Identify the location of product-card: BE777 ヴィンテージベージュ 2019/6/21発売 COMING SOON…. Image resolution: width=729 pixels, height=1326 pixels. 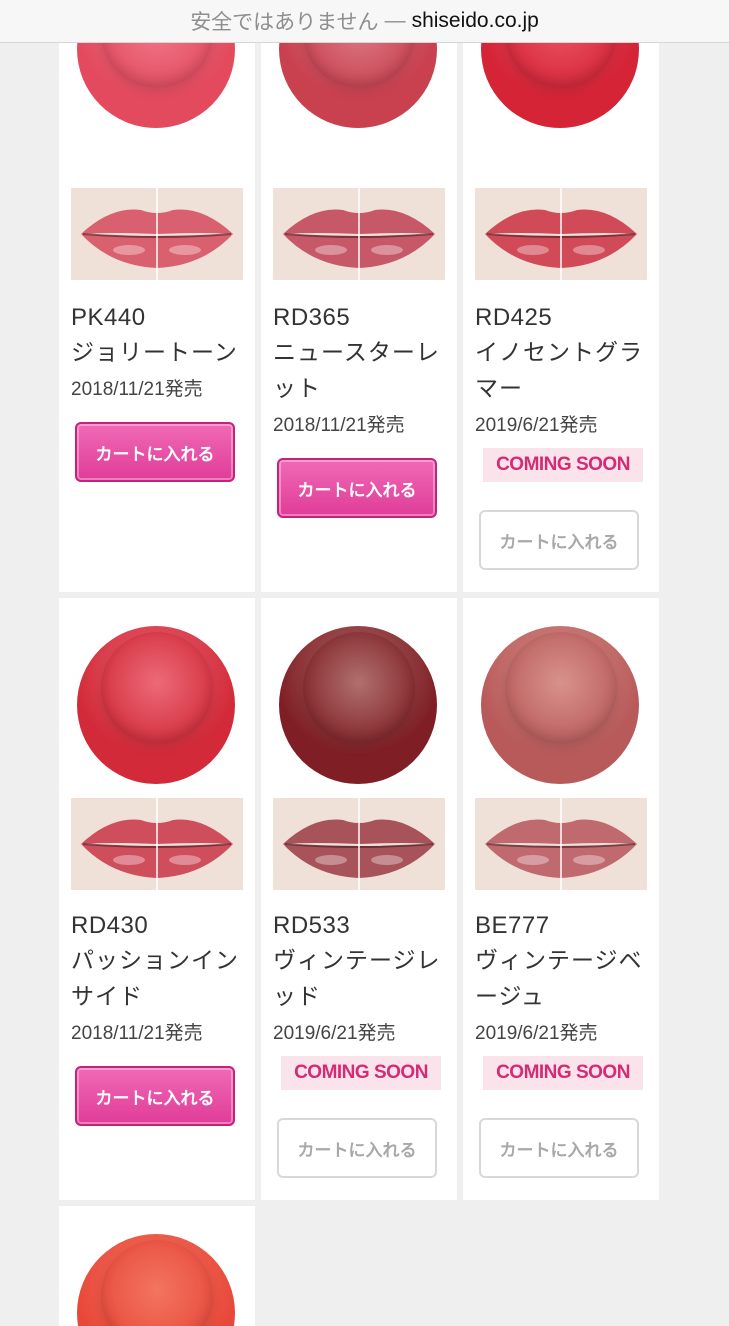
(561, 899).